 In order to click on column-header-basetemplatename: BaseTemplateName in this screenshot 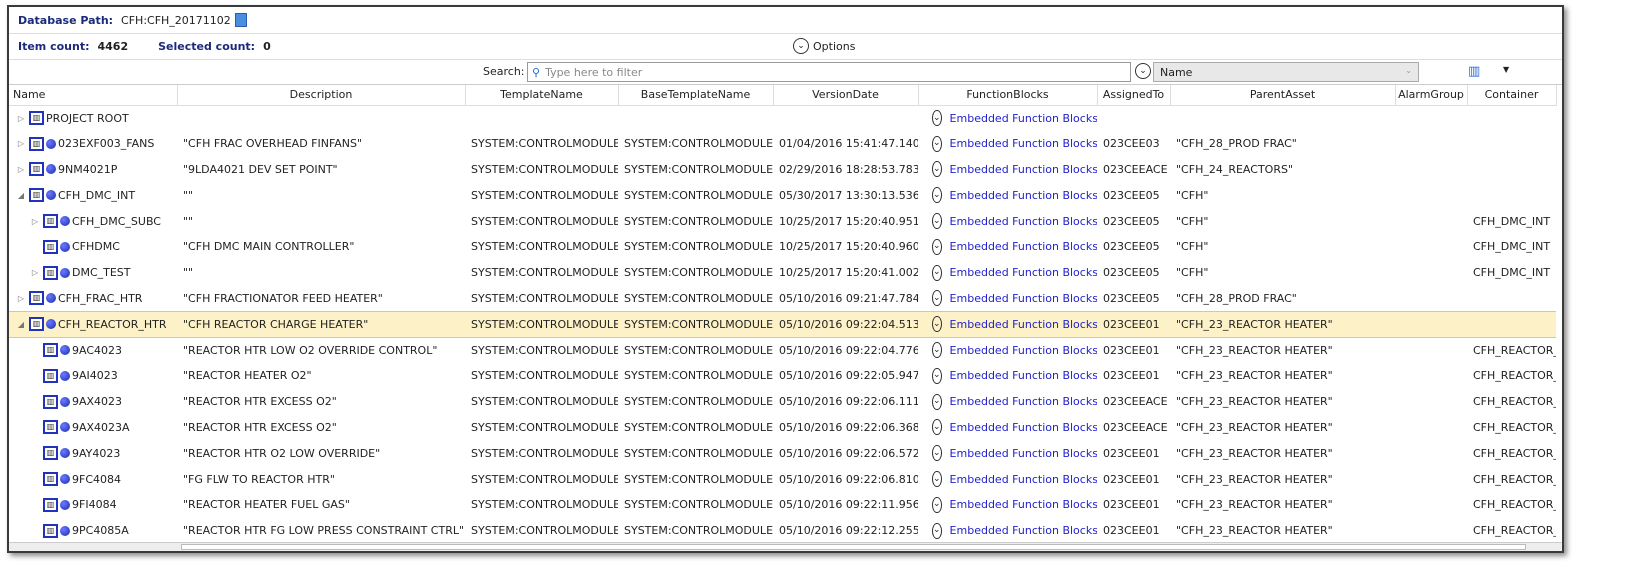, I will do `click(696, 95)`.